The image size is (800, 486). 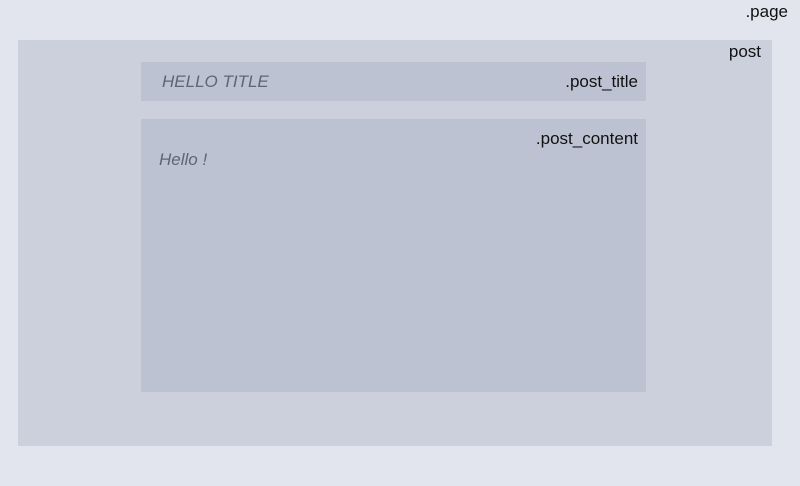 I want to click on post-region-label: post, so click(x=744, y=51).